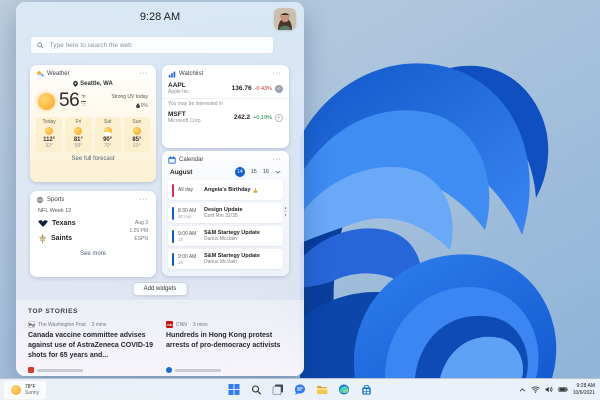 This screenshot has width=600, height=400. Describe the element at coordinates (136, 134) in the screenshot. I see `forecast-day: Sun 85° 69°` at that location.